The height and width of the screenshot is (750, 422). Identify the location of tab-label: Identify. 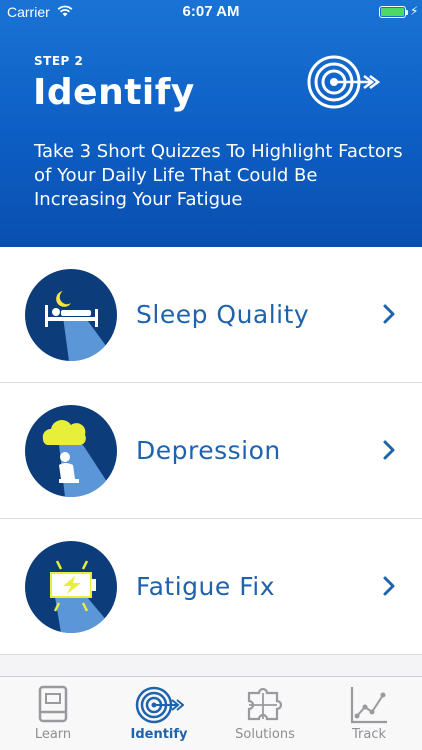
(159, 734).